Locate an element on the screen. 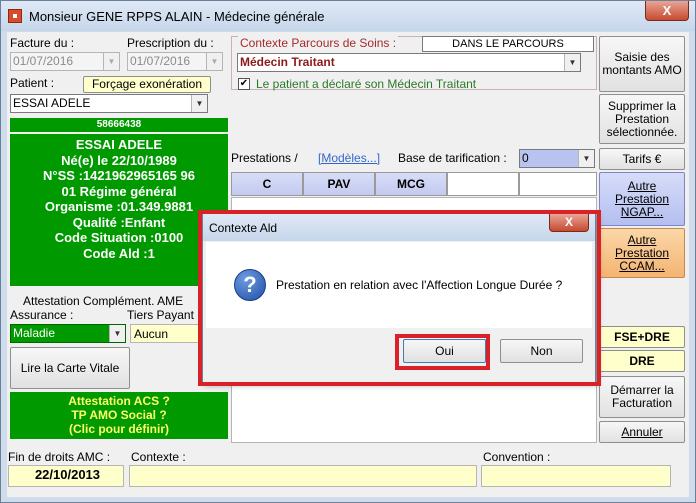 This screenshot has height=503, width=696. facture-date-field: 01/07/2016 ▼ is located at coordinates (65, 61).